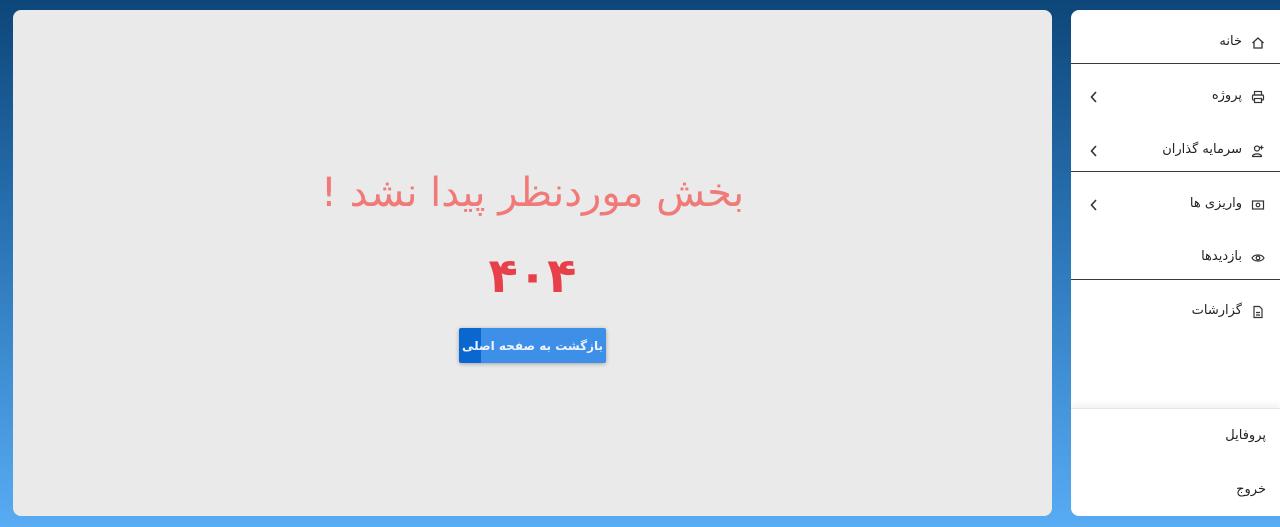 This screenshot has height=527, width=1280. Describe the element at coordinates (1175, 44) in the screenshot. I see `sidebar-item-home: خانه` at that location.